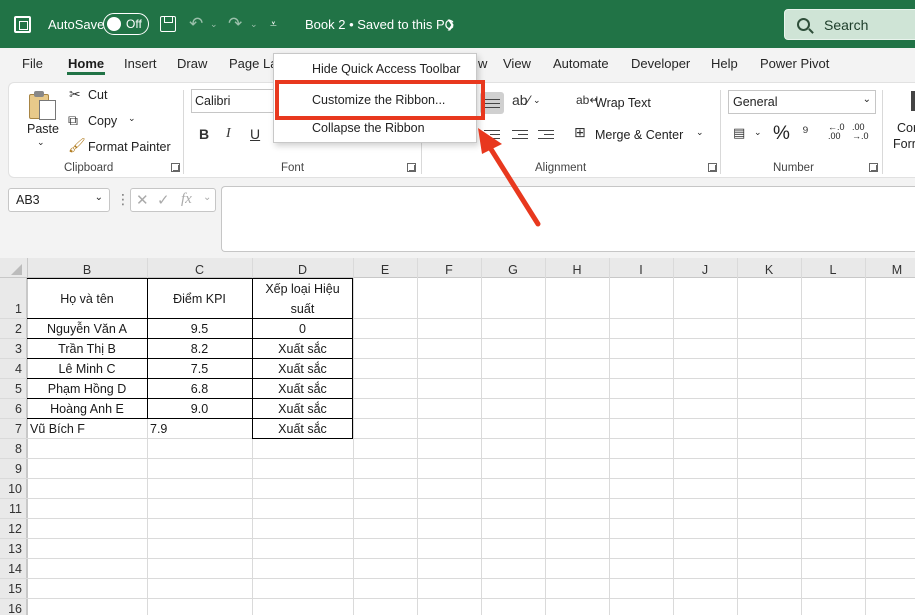 The height and width of the screenshot is (615, 915). What do you see at coordinates (43, 105) in the screenshot?
I see `paste-icon` at bounding box center [43, 105].